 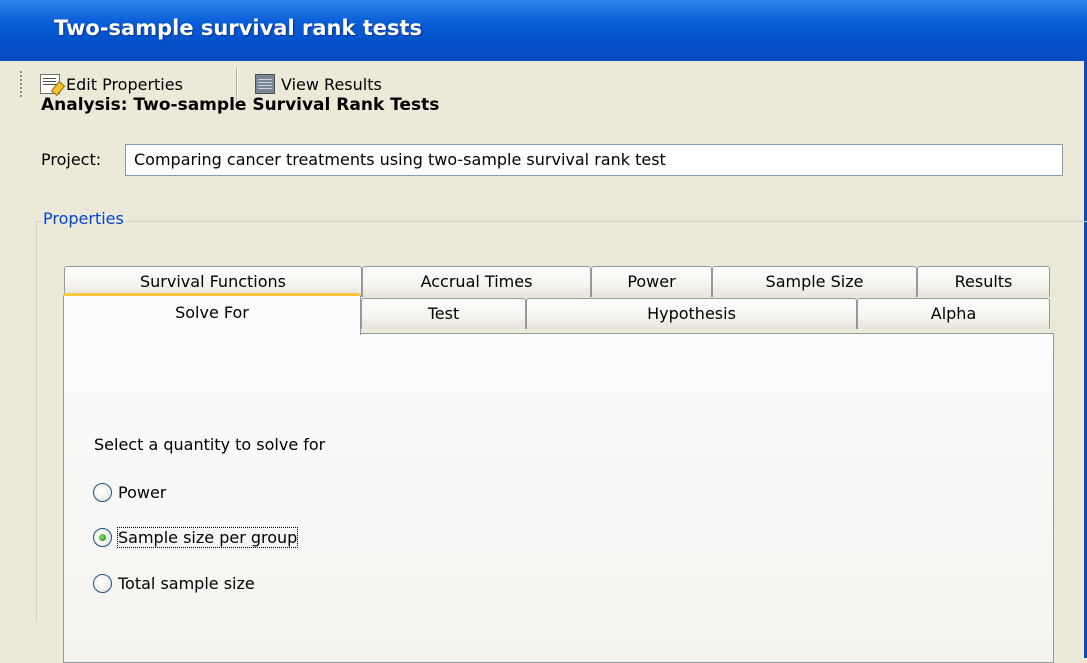 What do you see at coordinates (50, 84) in the screenshot?
I see `edit-properties-icon` at bounding box center [50, 84].